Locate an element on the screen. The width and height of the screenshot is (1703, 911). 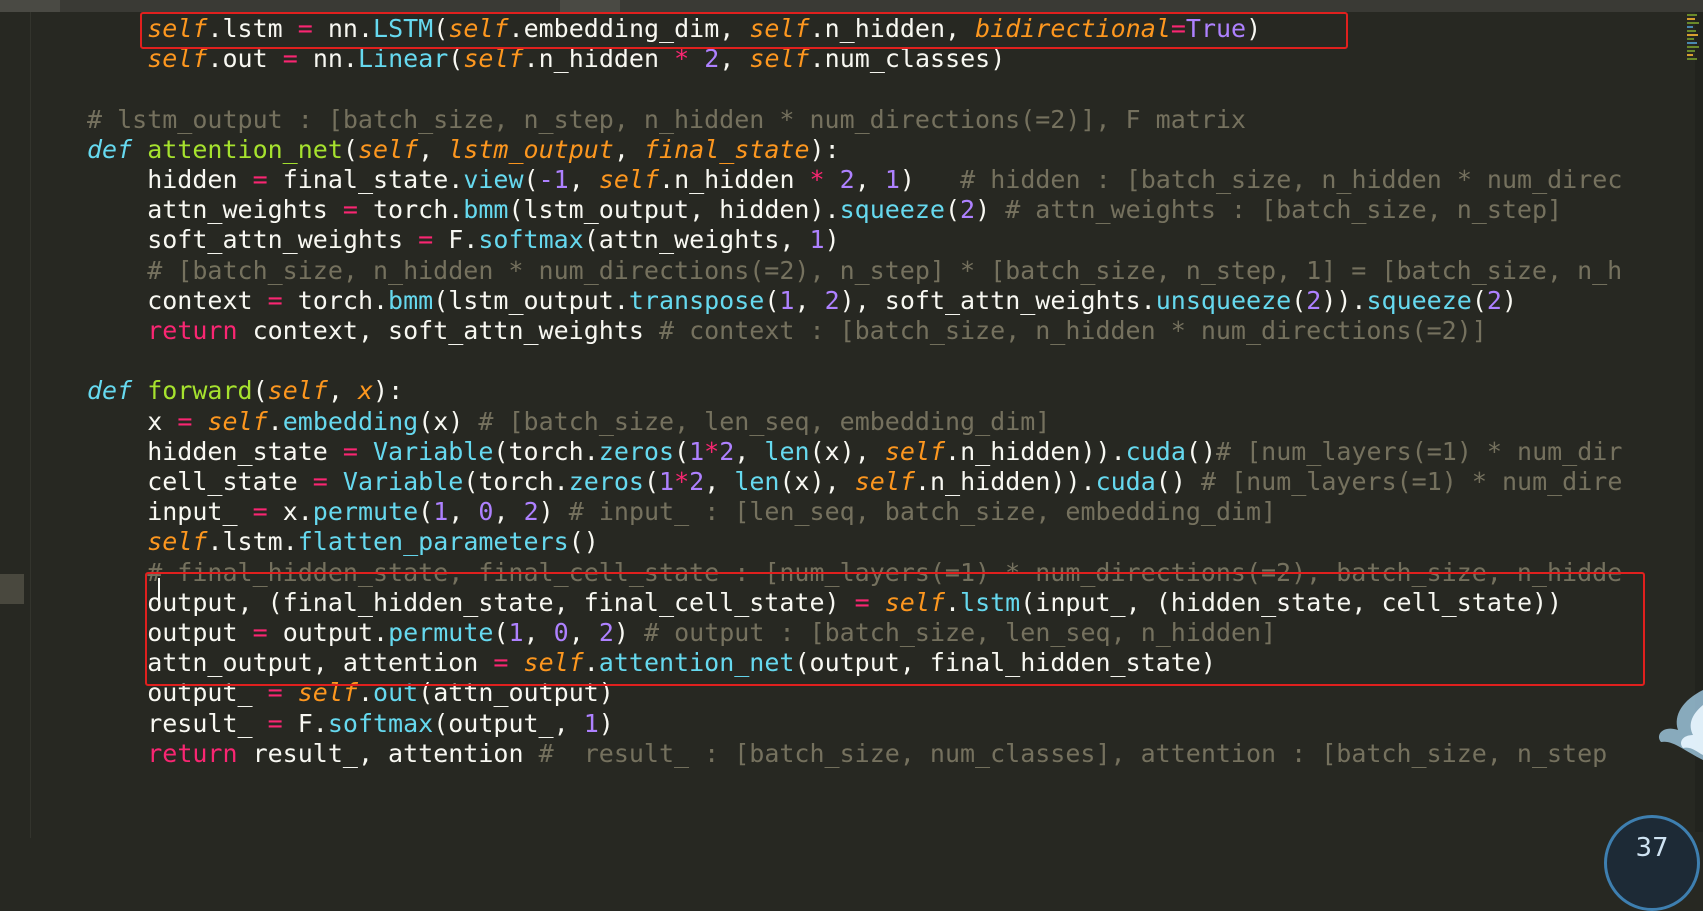
code-token: cell_state is located at coordinates (200, 481).